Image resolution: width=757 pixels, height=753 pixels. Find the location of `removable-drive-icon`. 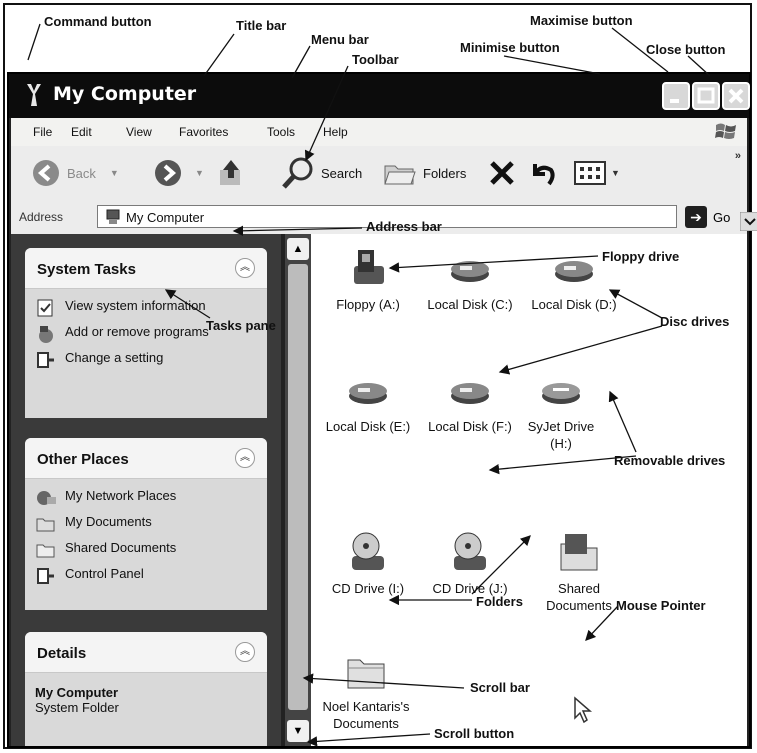

removable-drive-icon is located at coordinates (561, 393).